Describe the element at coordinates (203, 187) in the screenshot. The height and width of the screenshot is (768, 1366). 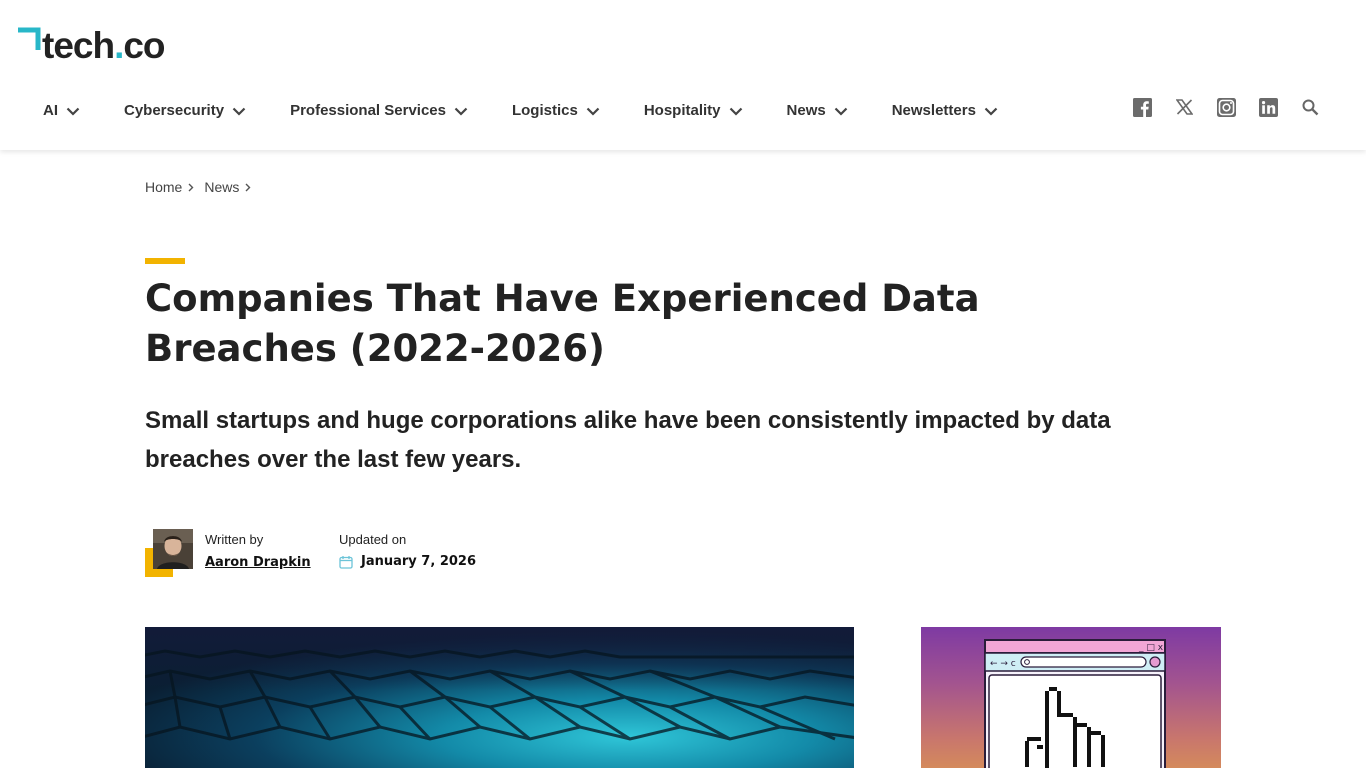
I see `breadcrumb: Home News` at that location.